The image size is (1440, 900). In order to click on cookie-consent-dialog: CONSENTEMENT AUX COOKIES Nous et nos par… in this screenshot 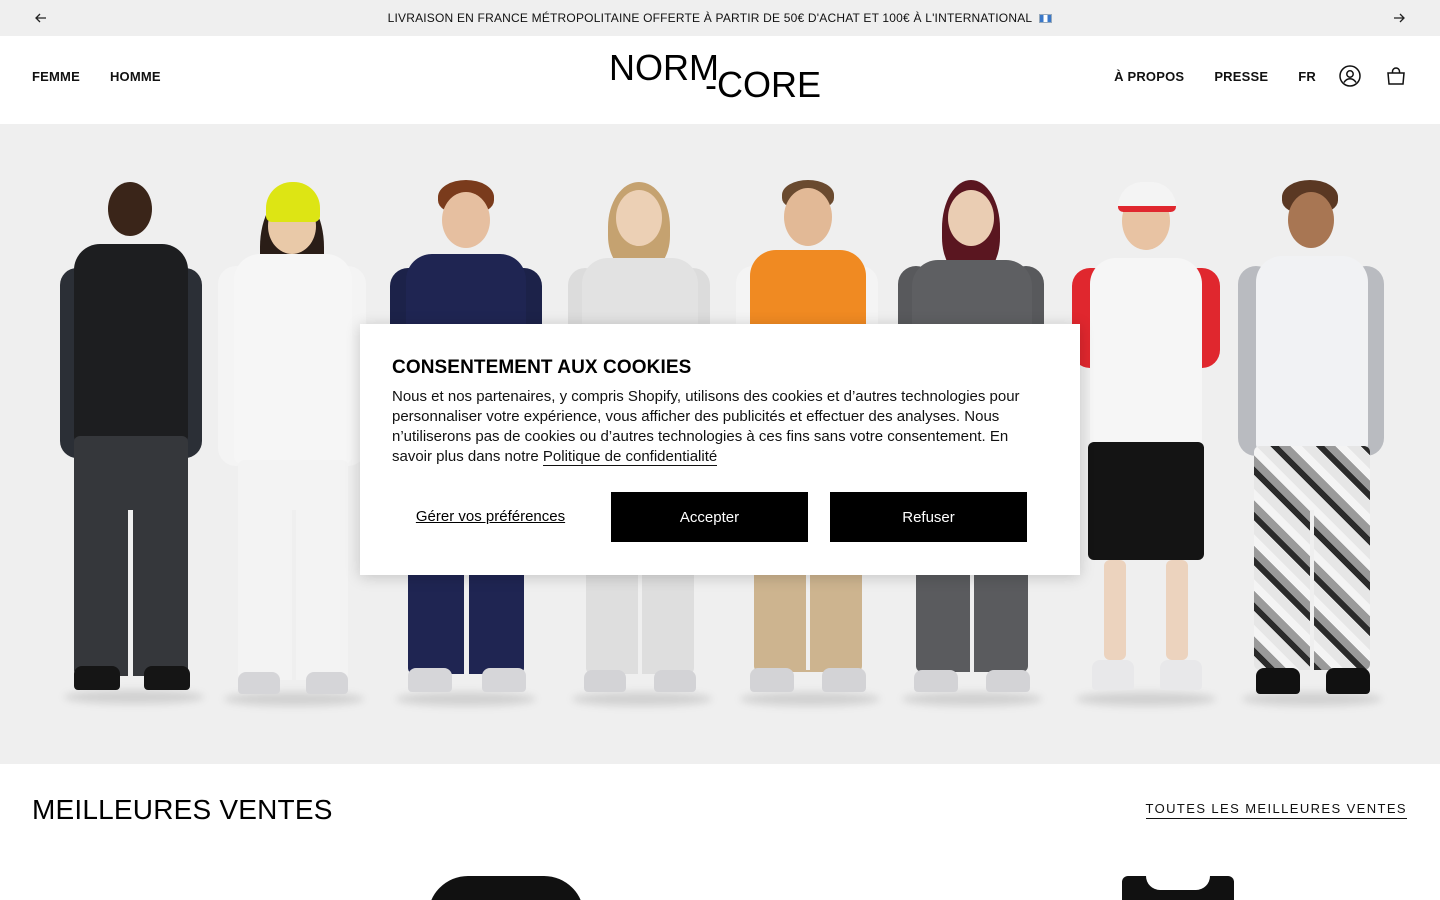, I will do `click(720, 449)`.